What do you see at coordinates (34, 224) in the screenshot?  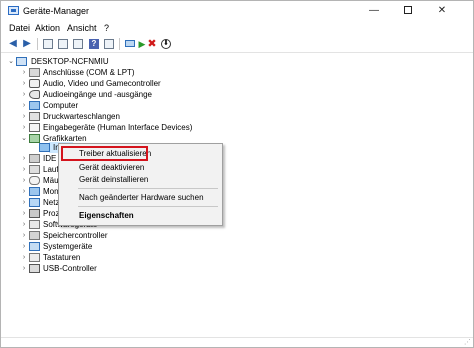 I see `software-device-icon` at bounding box center [34, 224].